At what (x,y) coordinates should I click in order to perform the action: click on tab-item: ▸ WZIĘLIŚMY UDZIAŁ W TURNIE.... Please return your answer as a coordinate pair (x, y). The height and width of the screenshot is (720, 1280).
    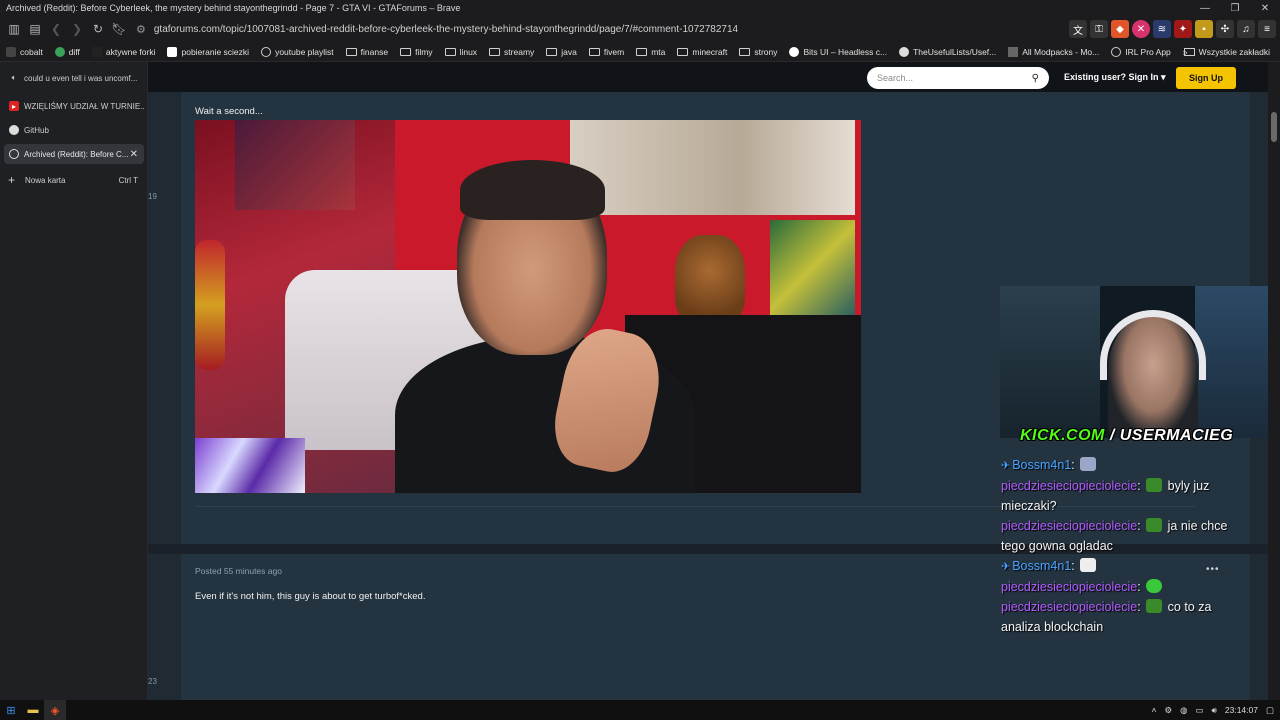
    Looking at the image, I should click on (74, 106).